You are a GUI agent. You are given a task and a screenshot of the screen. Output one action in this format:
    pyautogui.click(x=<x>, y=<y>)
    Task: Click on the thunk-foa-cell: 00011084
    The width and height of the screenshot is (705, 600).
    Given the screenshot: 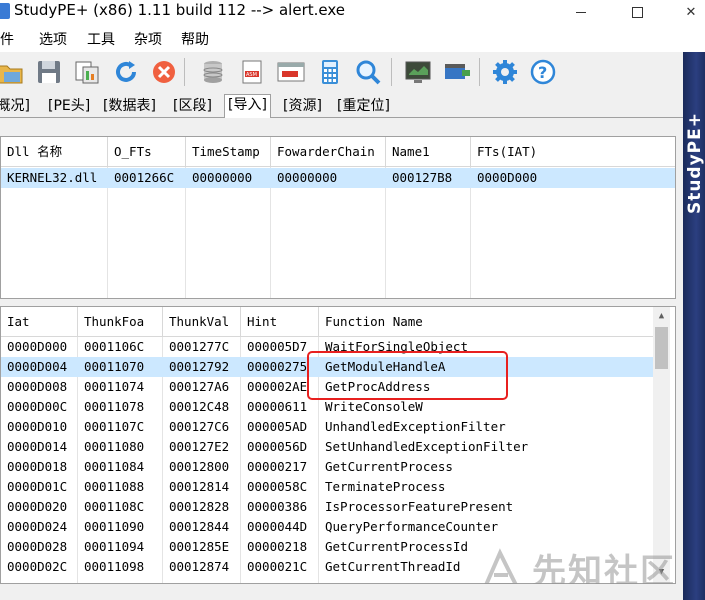 What is the action you would take?
    pyautogui.click(x=114, y=466)
    